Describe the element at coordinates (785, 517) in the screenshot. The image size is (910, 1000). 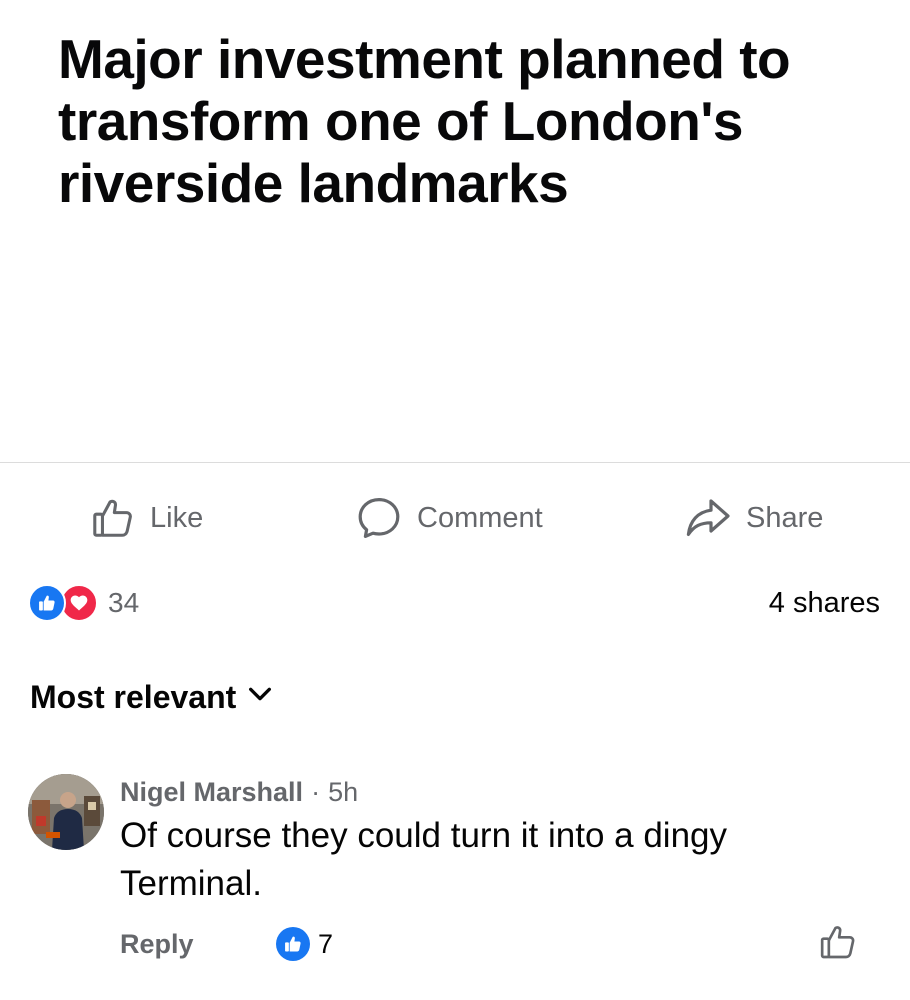
I see `share-label: Share` at that location.